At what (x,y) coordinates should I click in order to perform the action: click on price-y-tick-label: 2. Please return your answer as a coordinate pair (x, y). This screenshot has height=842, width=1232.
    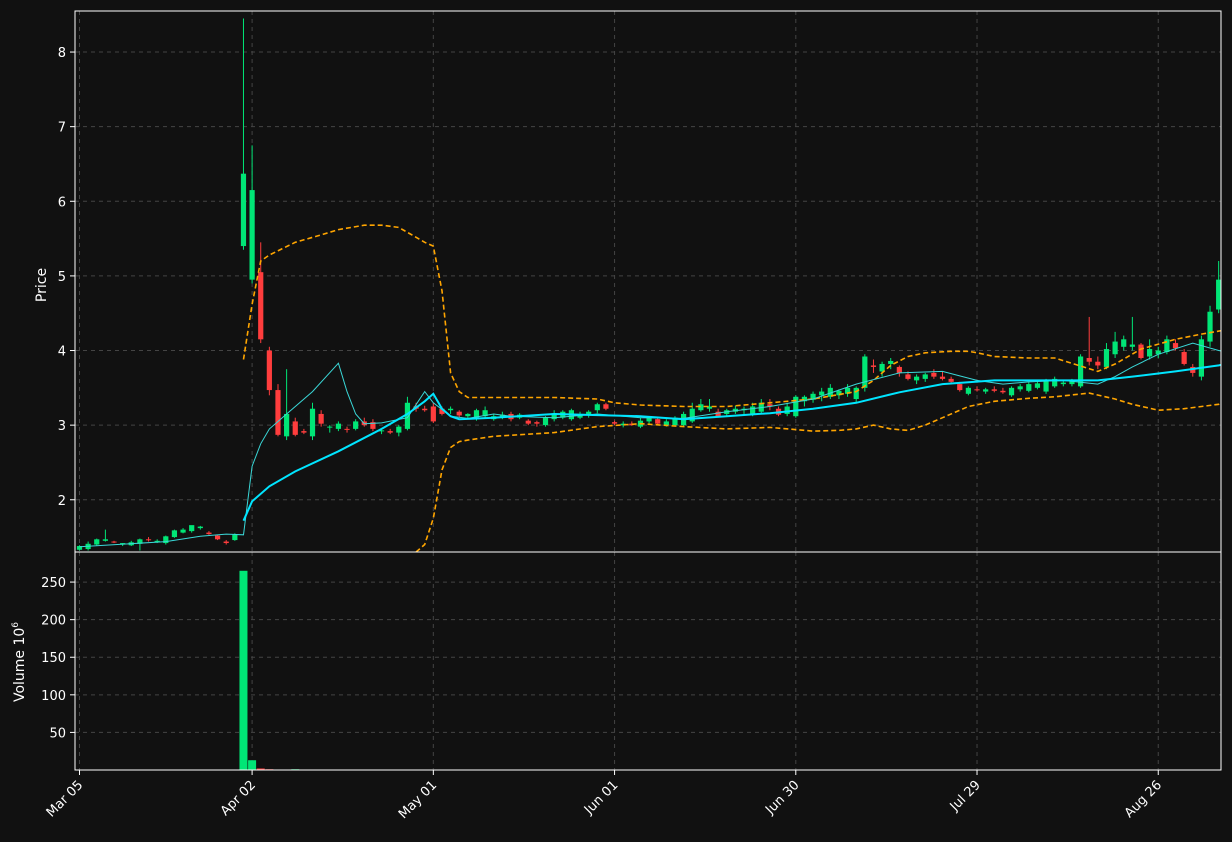
    Looking at the image, I should click on (62, 501).